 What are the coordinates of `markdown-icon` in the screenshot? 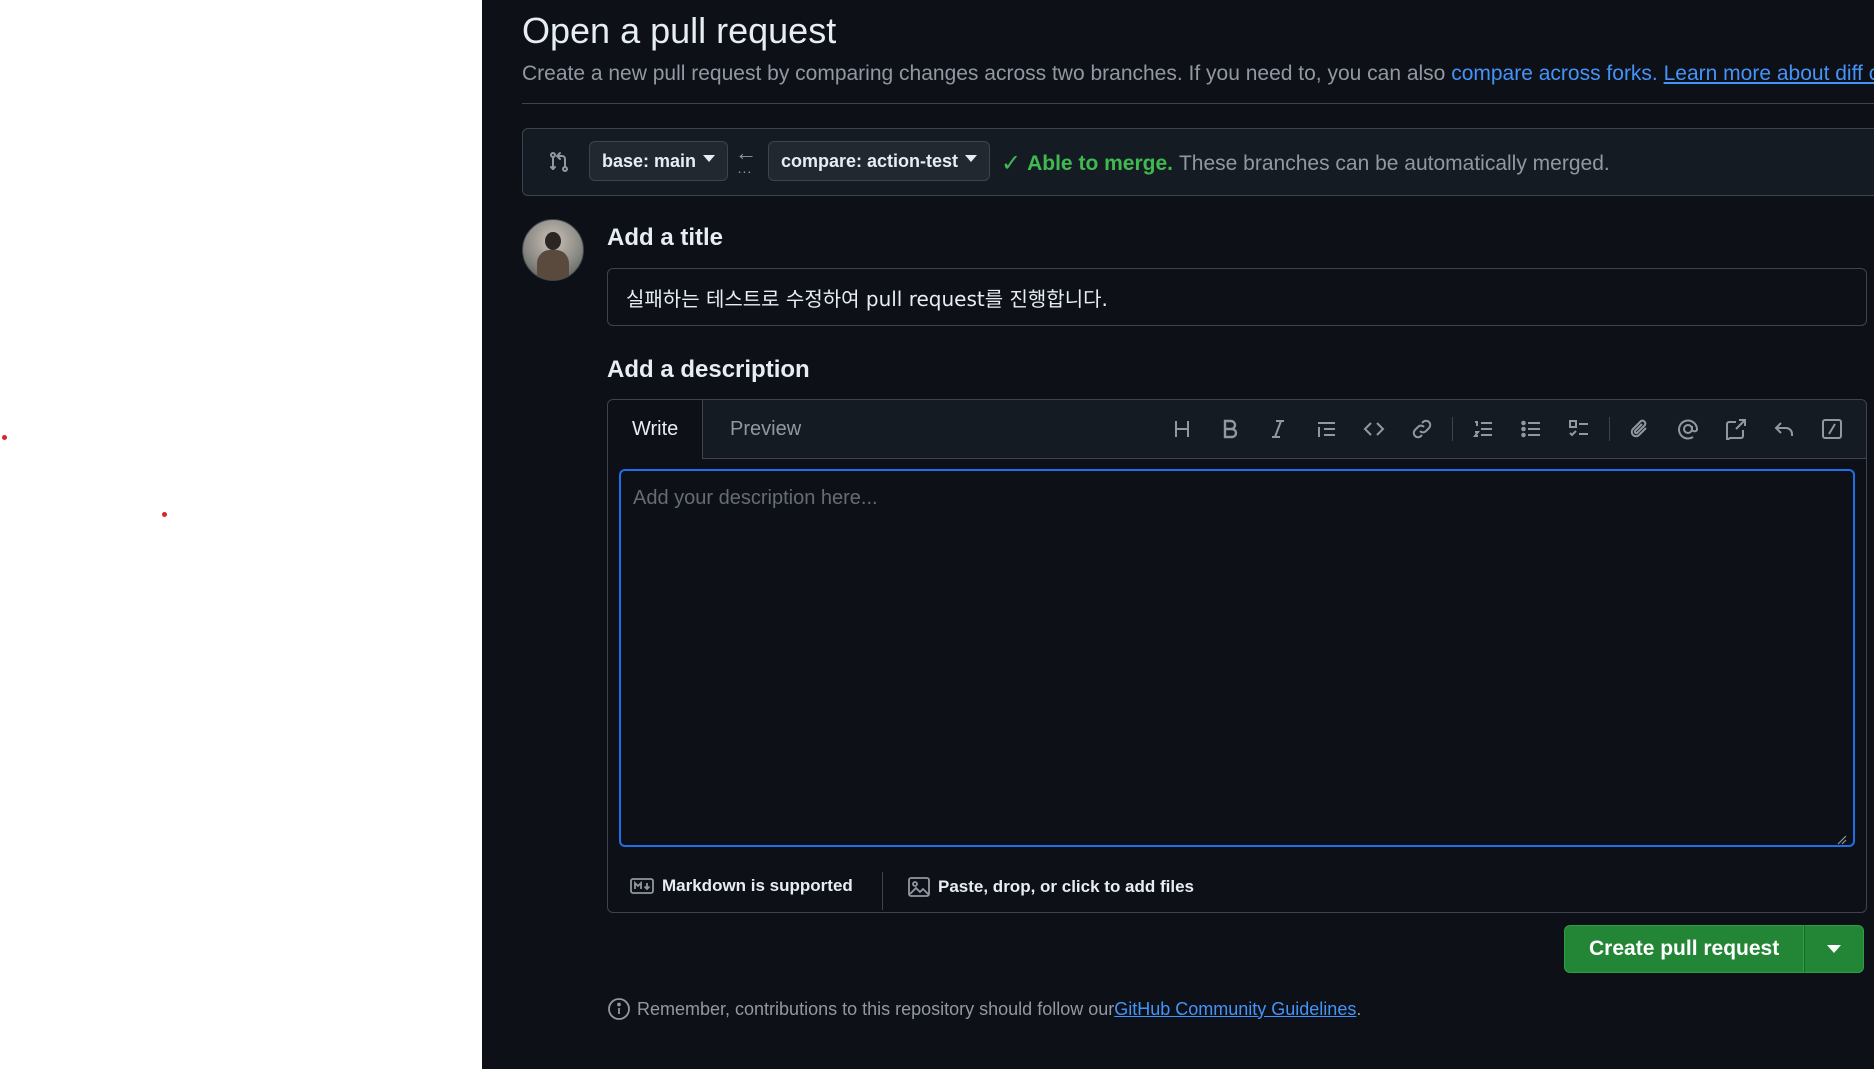 It's located at (642, 886).